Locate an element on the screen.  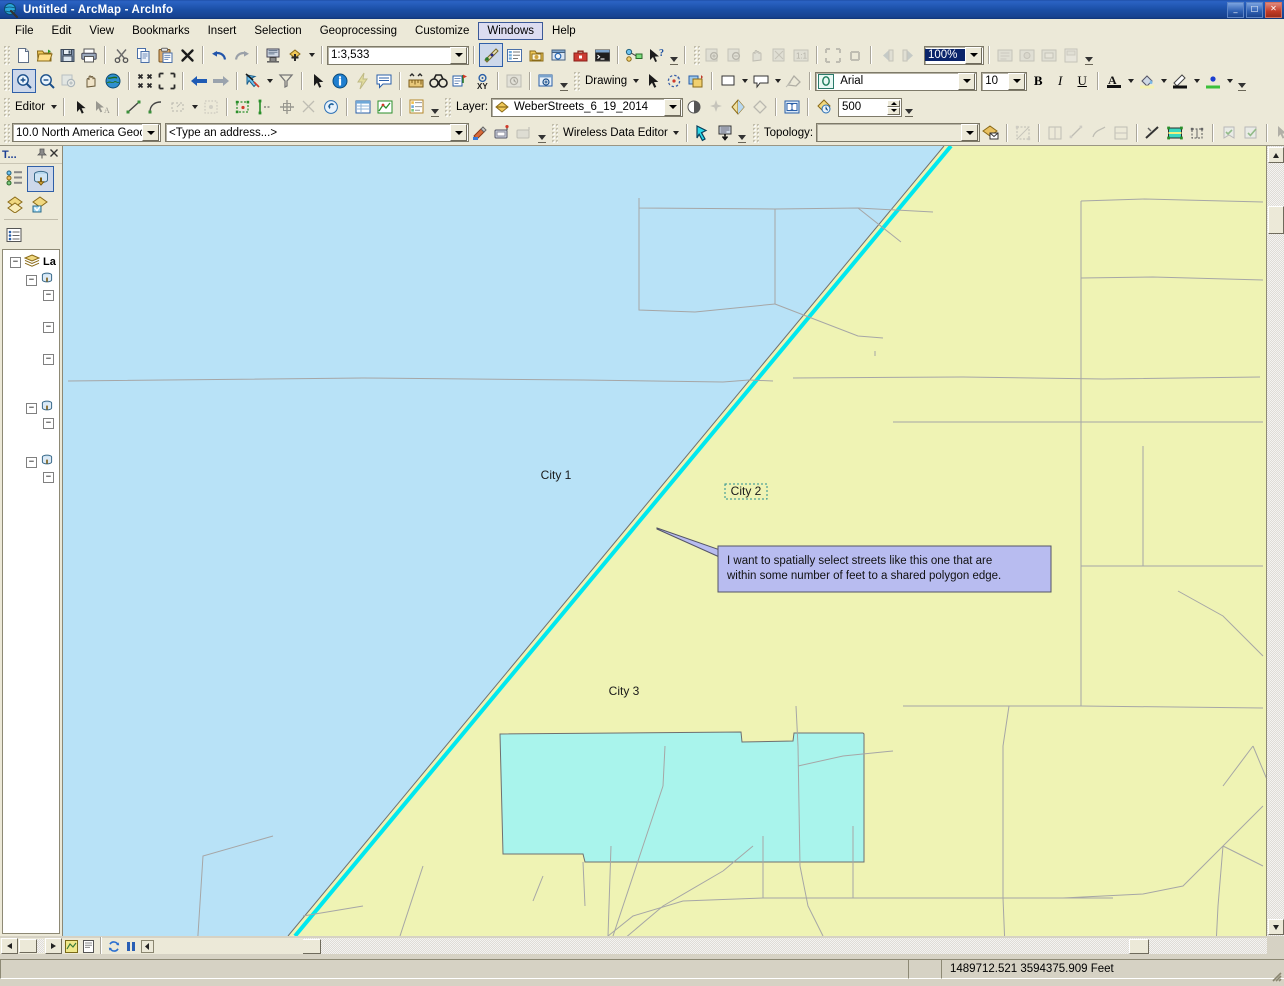
menu-customize: Customize is located at coordinates (442, 31).